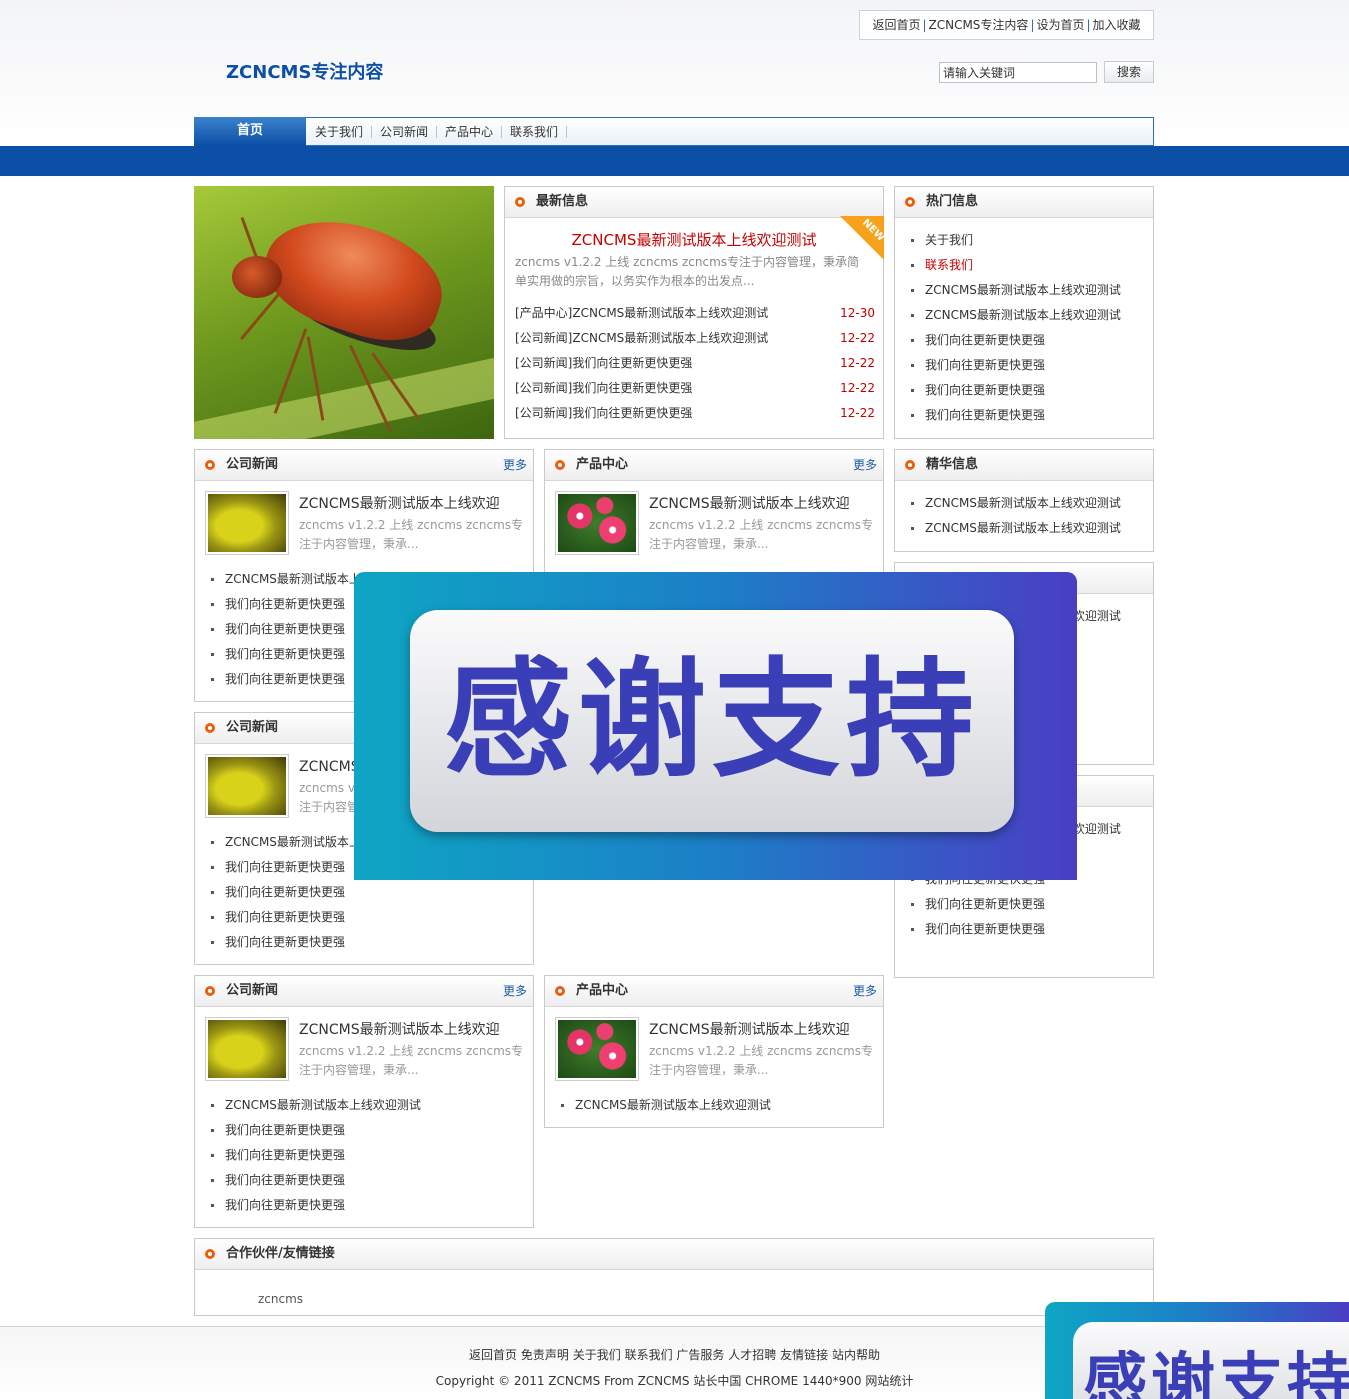  I want to click on main-nav: 首页 关于我们 公司新闻 产品中心 联系我们, so click(674, 131).